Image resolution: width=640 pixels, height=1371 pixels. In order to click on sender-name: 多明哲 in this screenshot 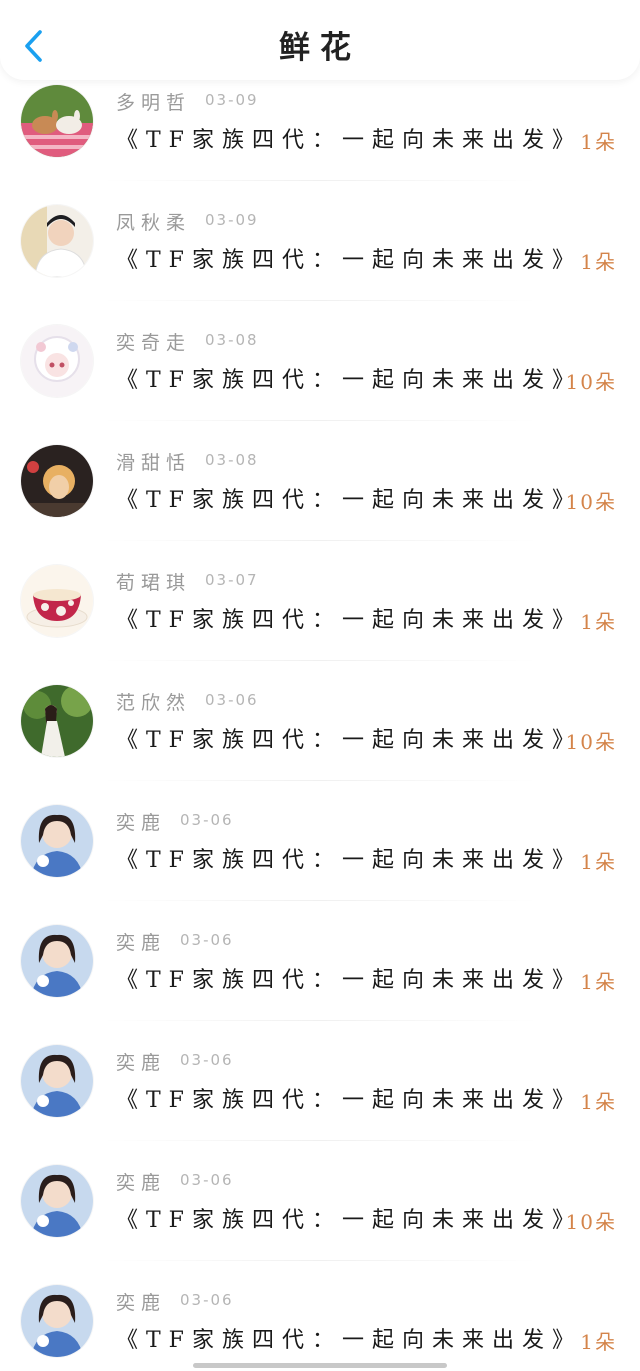, I will do `click(154, 103)`.